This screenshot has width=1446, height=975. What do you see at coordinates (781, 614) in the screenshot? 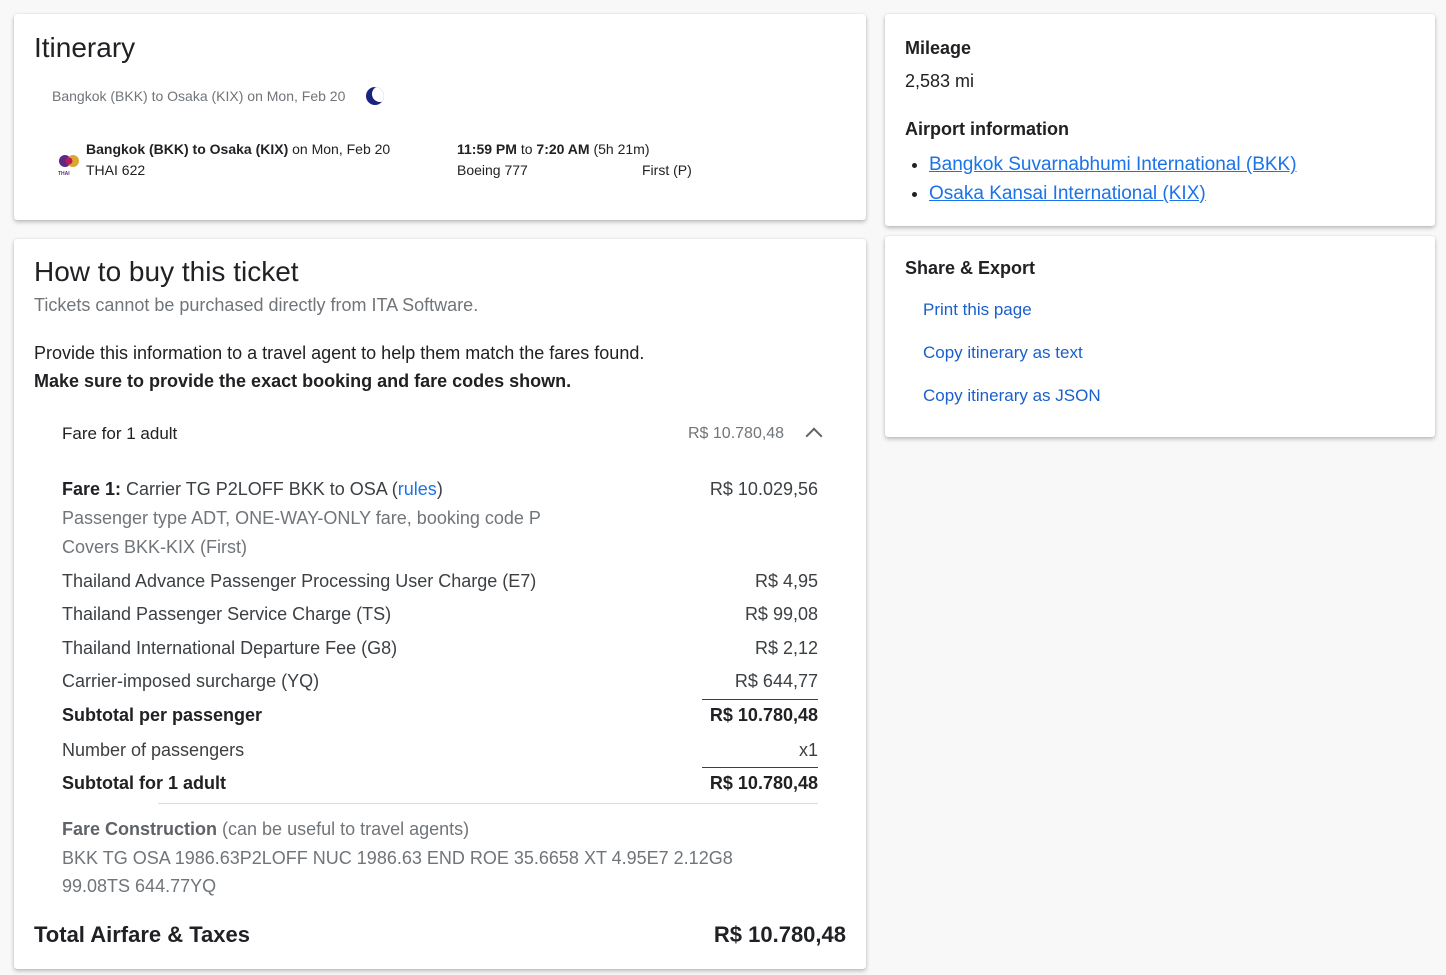
I see `charge-amount: R$ 99,08` at bounding box center [781, 614].